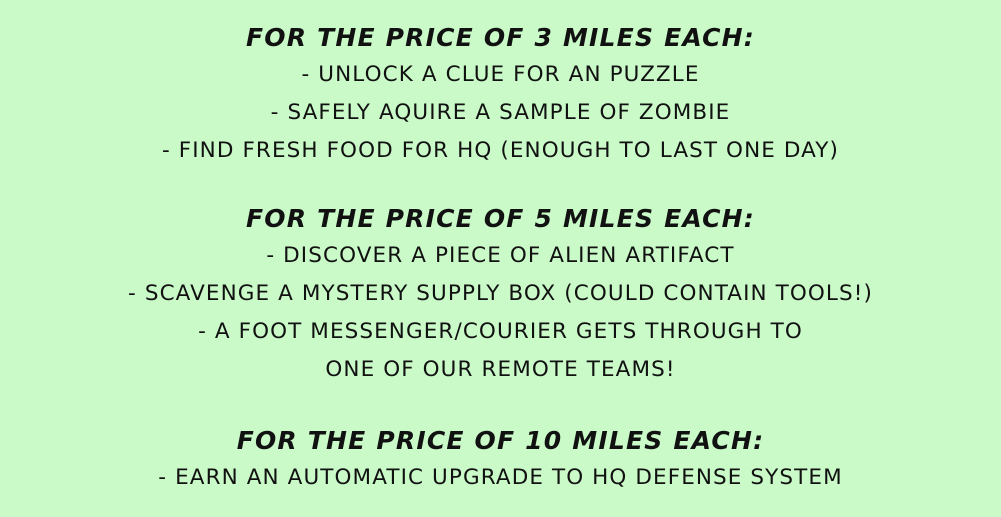  What do you see at coordinates (500, 37) in the screenshot?
I see `section-heading: For the price of 3 miles each:` at bounding box center [500, 37].